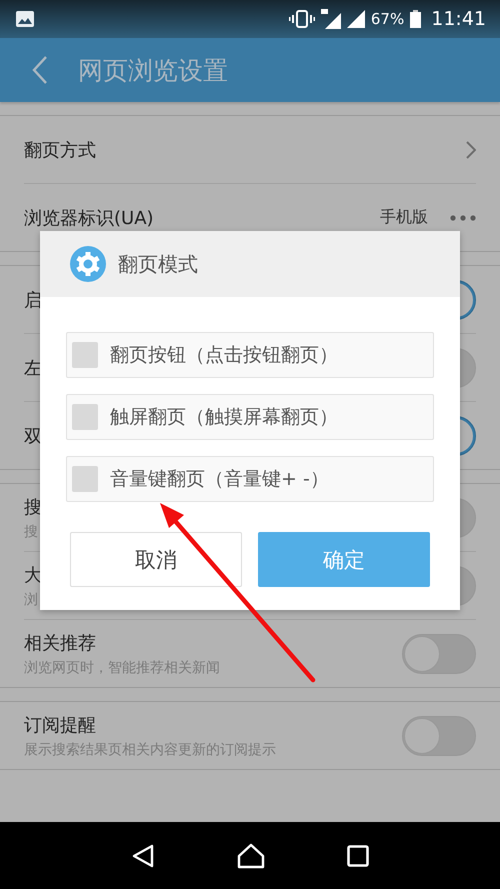 This screenshot has width=500, height=889. What do you see at coordinates (251, 855) in the screenshot?
I see `home-icon` at bounding box center [251, 855].